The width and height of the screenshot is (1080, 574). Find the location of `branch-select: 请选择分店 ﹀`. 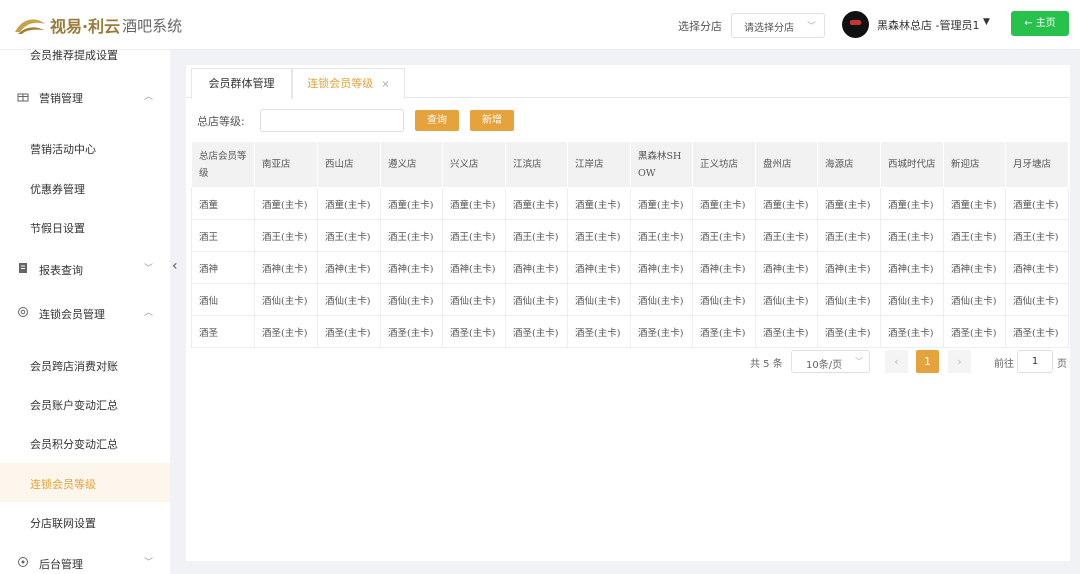

branch-select: 请选择分店 ﹀ is located at coordinates (778, 25).